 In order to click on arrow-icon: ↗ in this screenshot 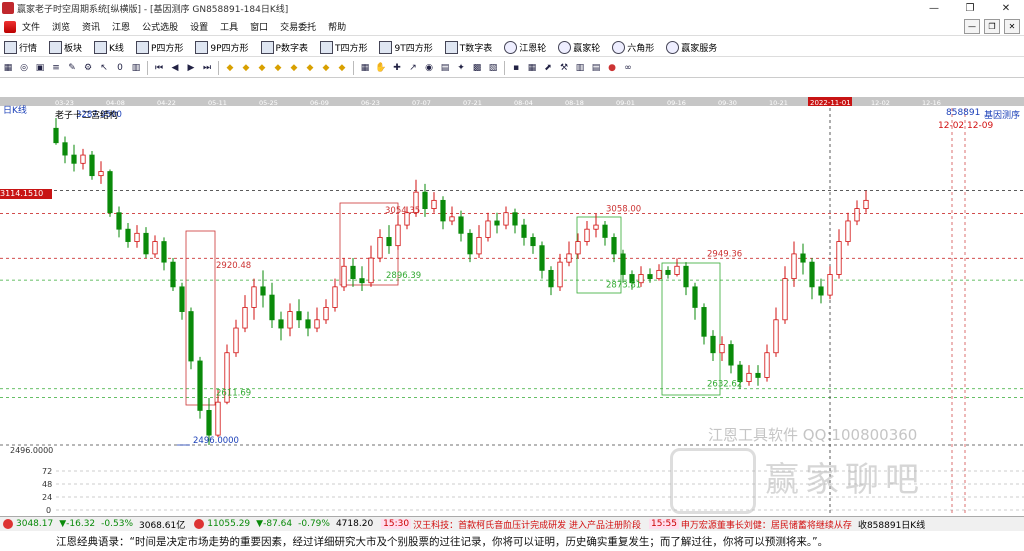, I will do `click(413, 68)`.